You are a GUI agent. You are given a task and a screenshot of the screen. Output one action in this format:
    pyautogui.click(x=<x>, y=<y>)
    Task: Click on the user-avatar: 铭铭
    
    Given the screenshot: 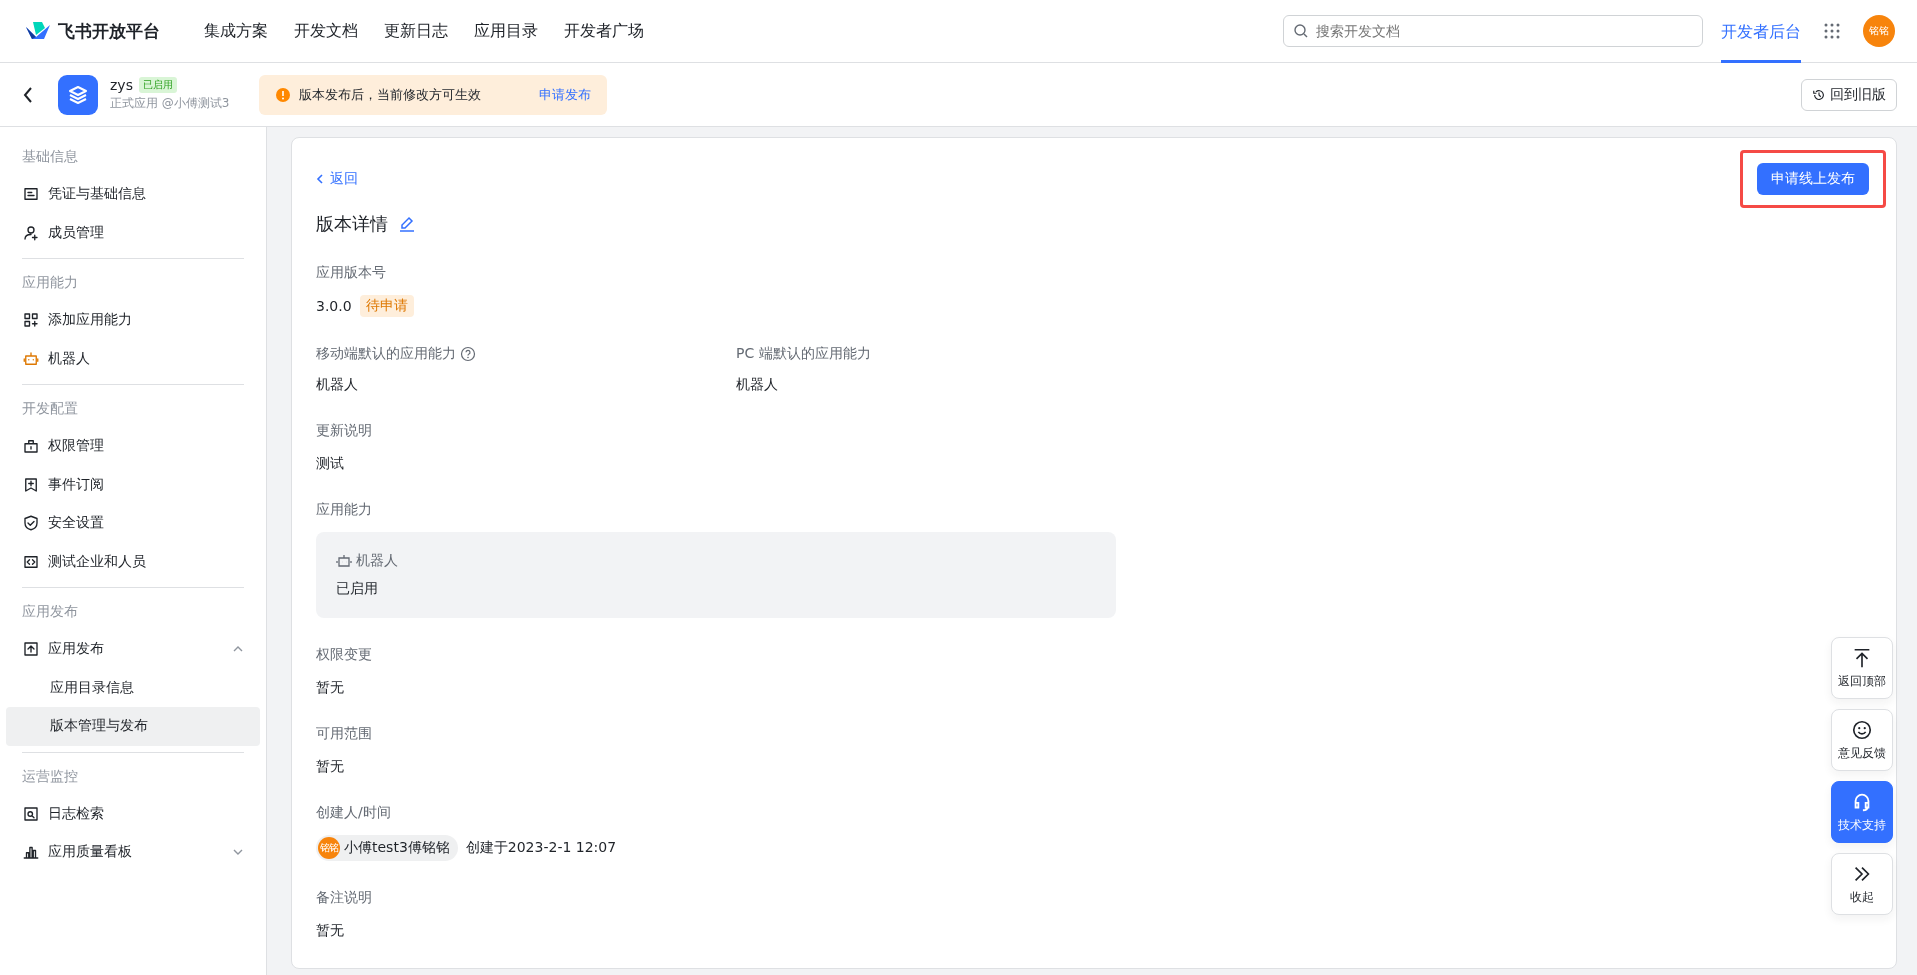 What is the action you would take?
    pyautogui.click(x=329, y=848)
    